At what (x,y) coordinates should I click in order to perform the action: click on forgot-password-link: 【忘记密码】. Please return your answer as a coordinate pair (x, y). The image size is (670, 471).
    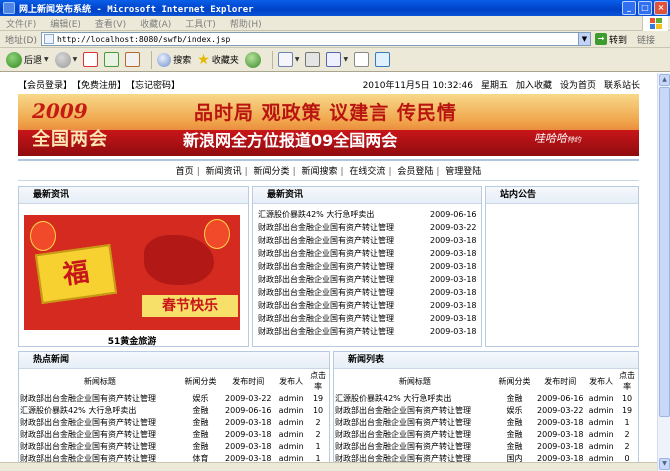
    Looking at the image, I should click on (153, 84).